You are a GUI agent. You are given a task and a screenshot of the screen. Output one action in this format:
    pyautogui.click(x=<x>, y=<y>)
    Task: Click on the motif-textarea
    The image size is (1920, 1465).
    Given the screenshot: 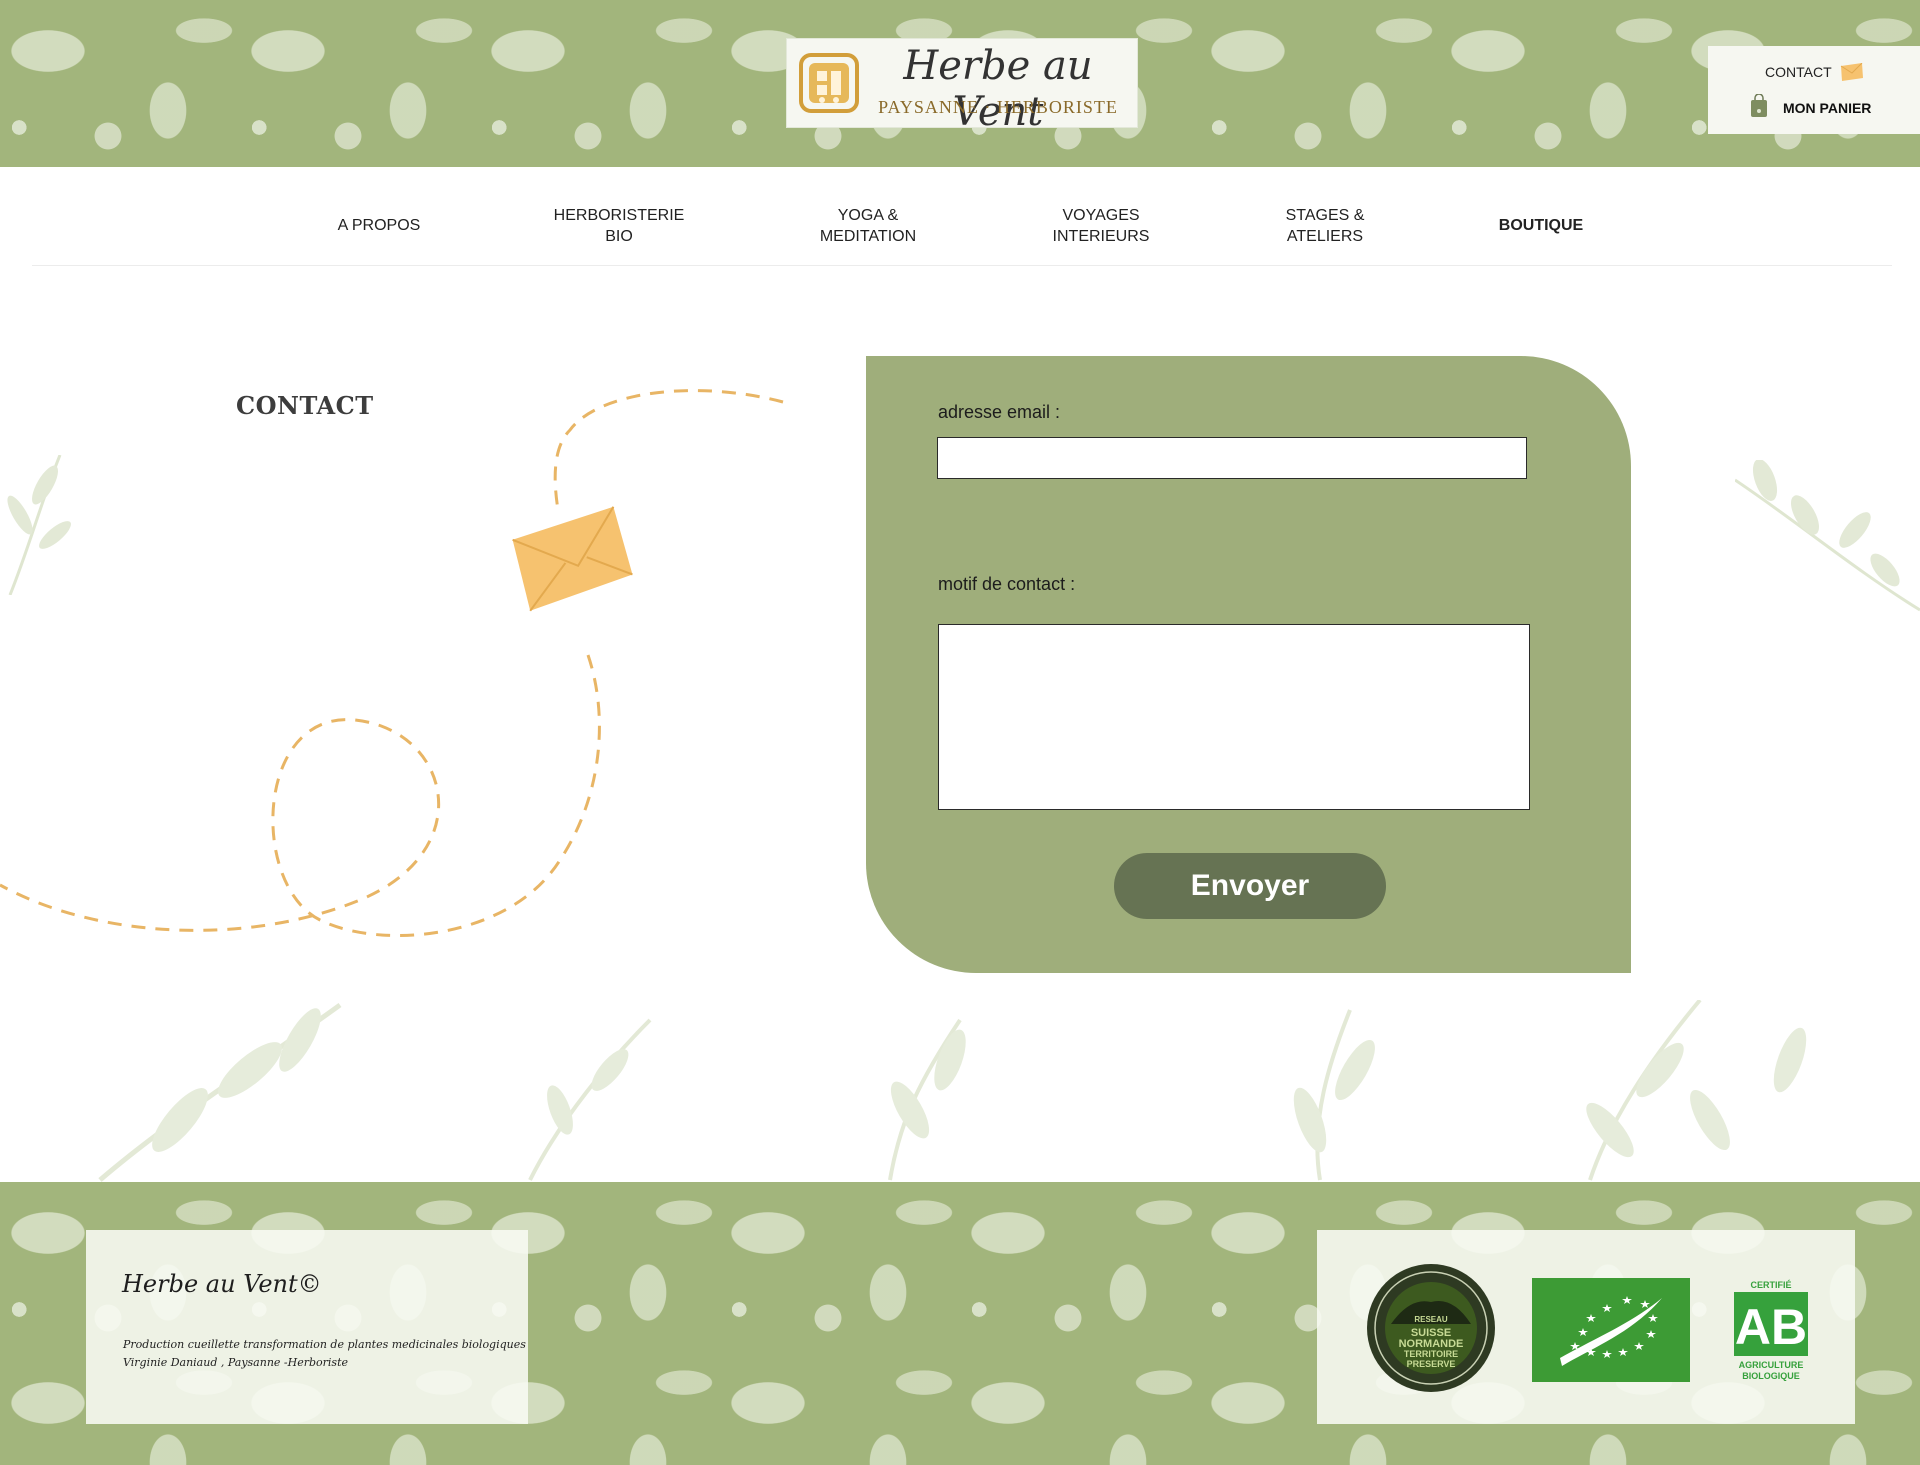 What is the action you would take?
    pyautogui.click(x=1234, y=717)
    